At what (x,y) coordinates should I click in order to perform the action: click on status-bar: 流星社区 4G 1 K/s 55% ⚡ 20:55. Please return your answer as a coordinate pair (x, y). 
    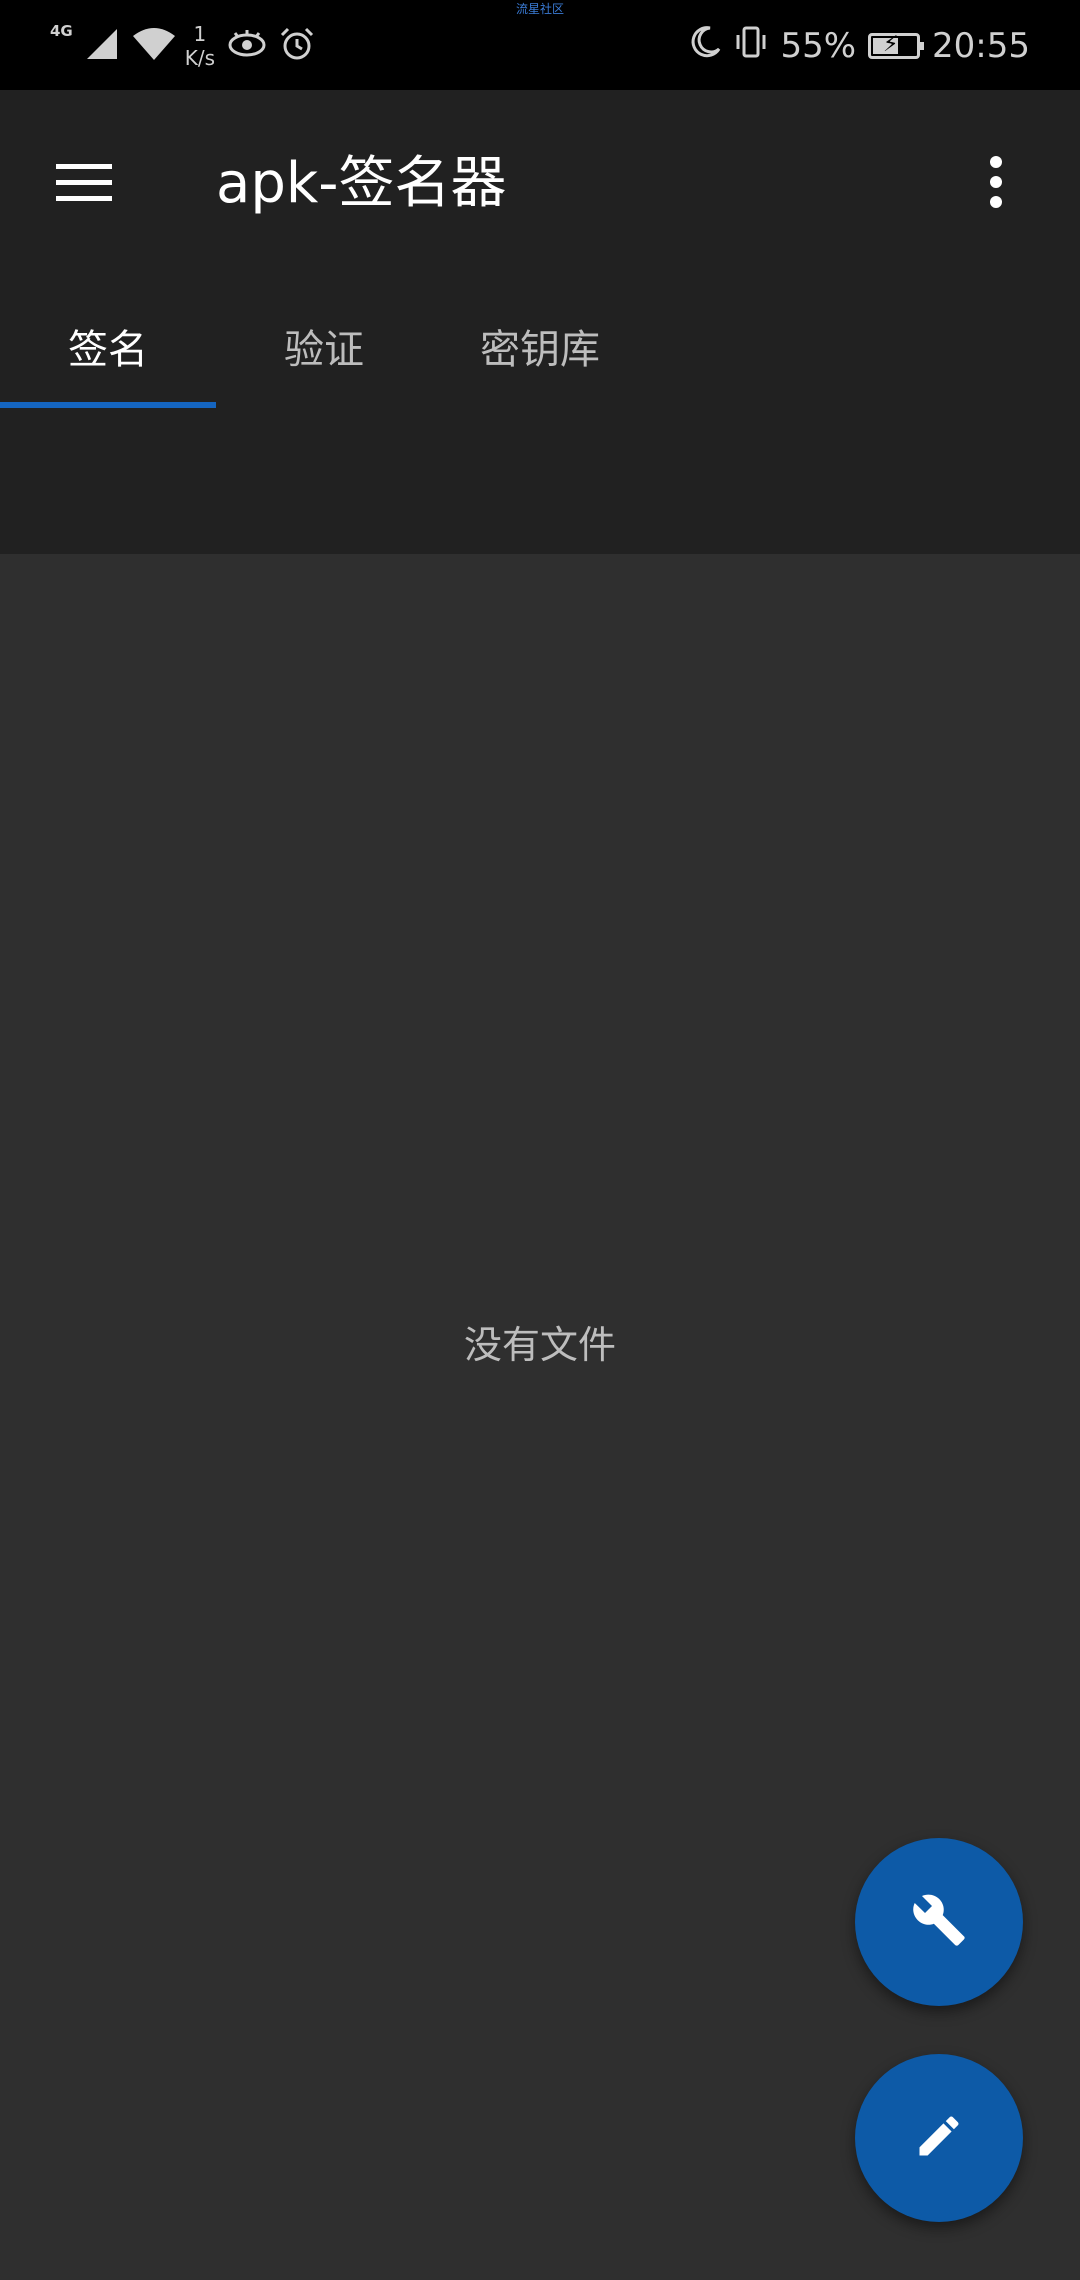
    Looking at the image, I should click on (540, 45).